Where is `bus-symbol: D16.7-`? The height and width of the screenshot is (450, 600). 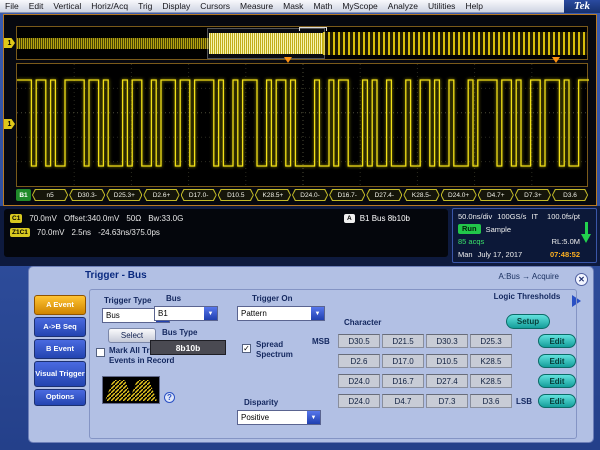
bus-symbol: D16.7- is located at coordinates (347, 195).